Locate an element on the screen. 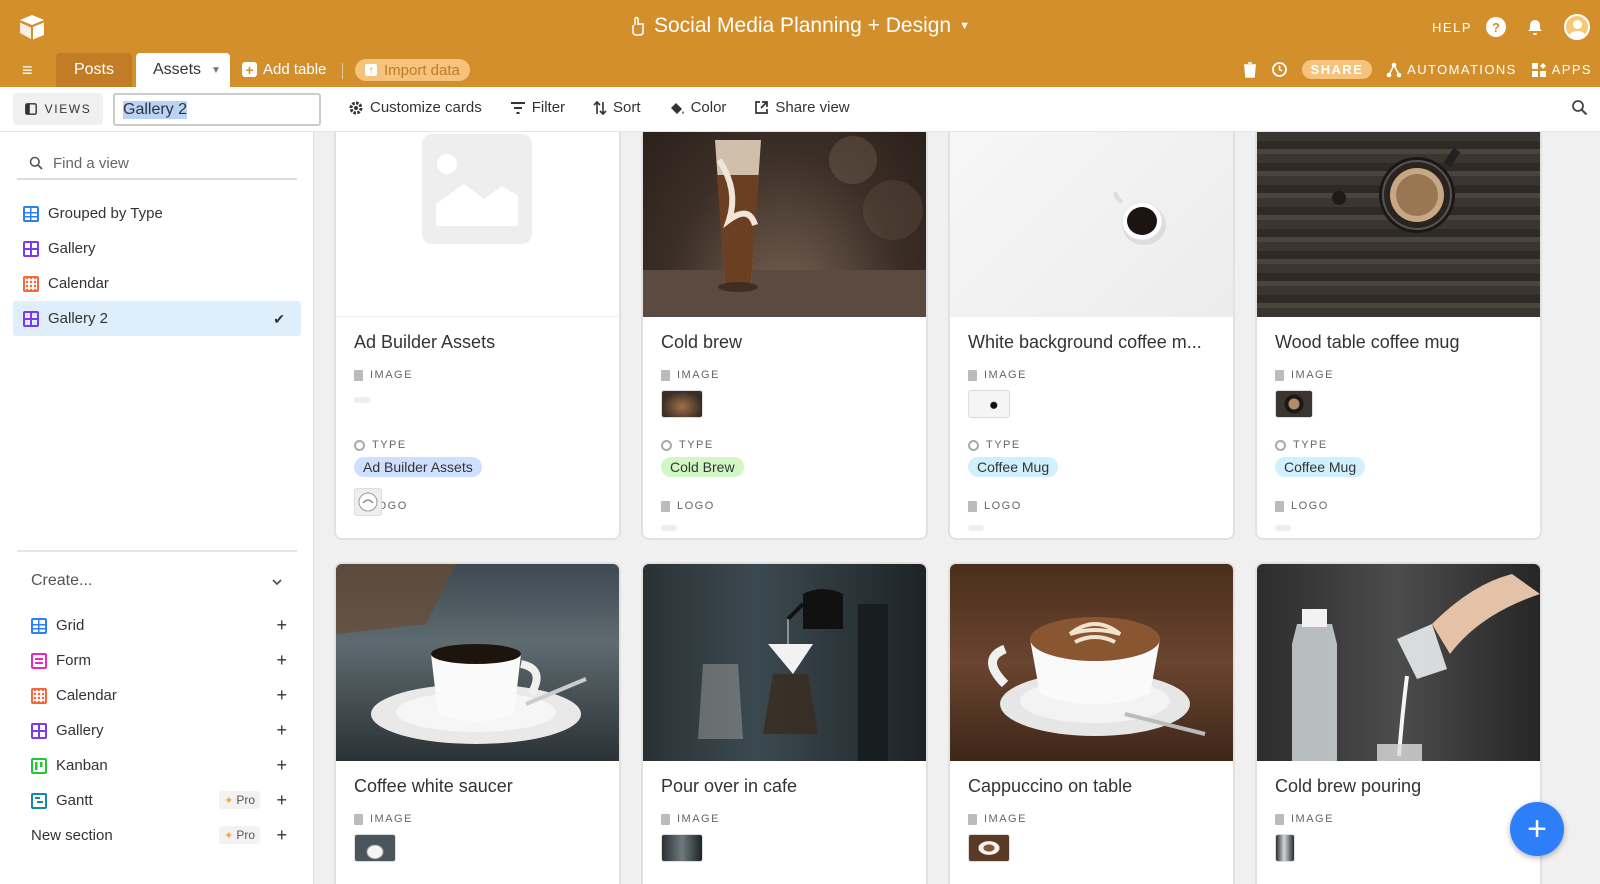 The width and height of the screenshot is (1600, 884). gantt-view-icon is located at coordinates (39, 800).